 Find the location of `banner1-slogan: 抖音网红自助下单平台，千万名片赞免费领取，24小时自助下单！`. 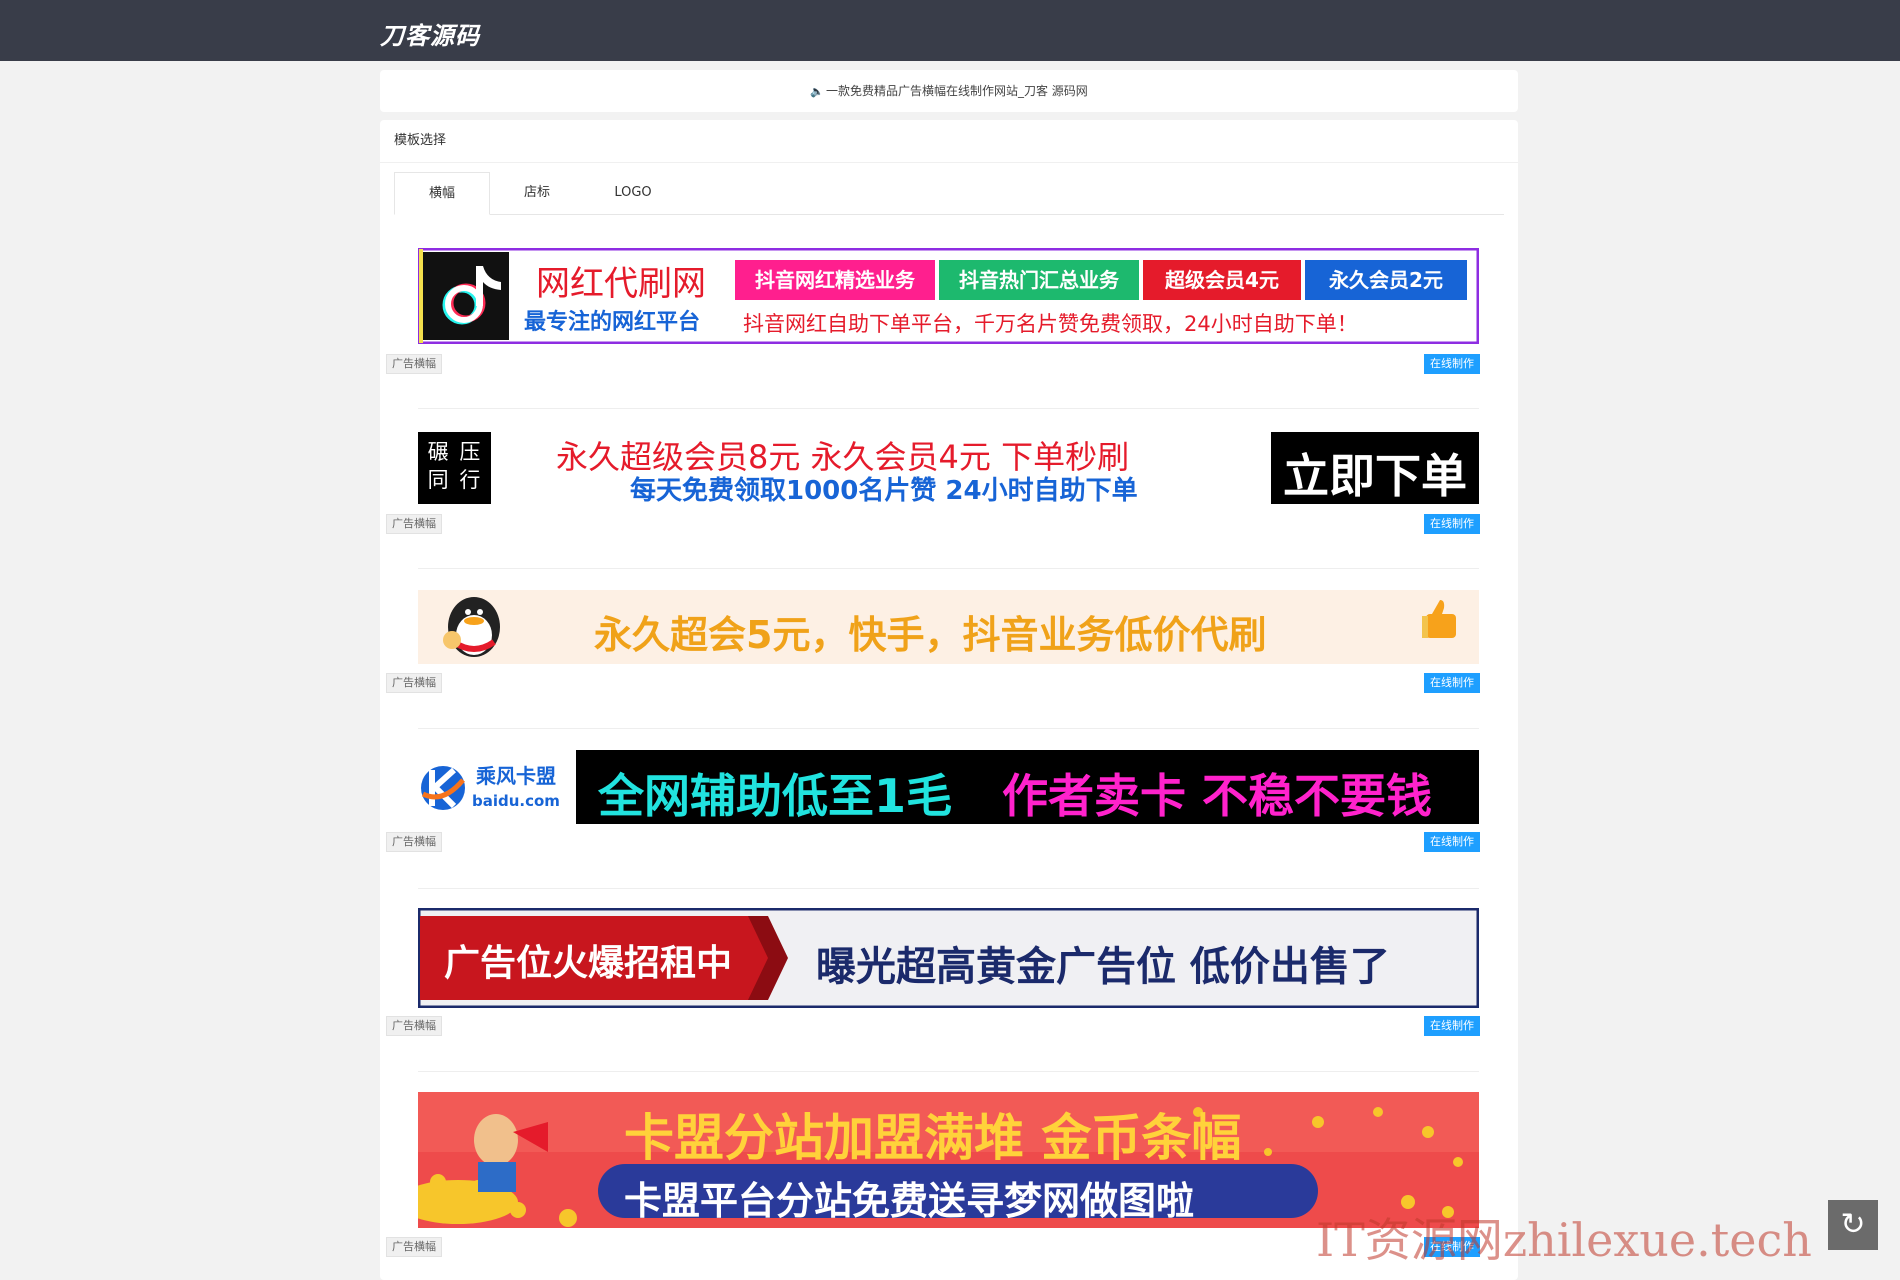

banner1-slogan: 抖音网红自助下单平台，千万名片赞免费领取，24小时自助下单！ is located at coordinates (1050, 324).